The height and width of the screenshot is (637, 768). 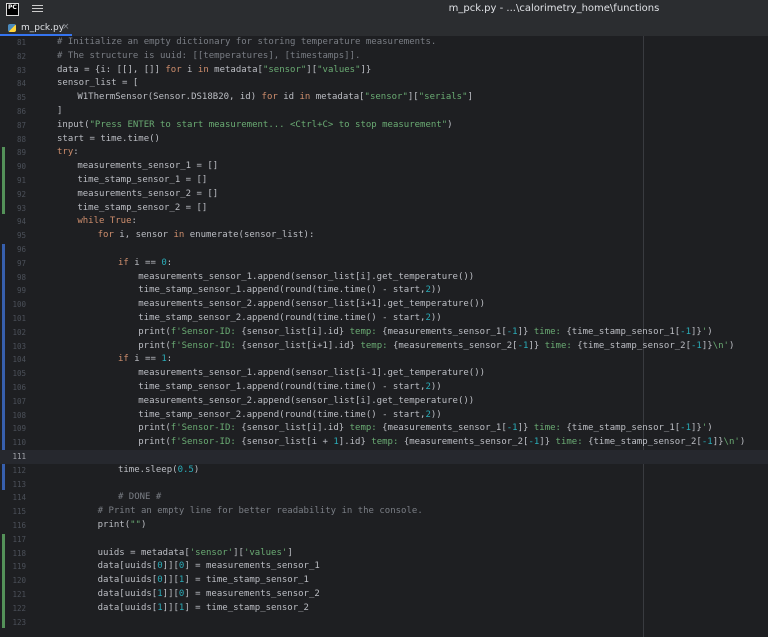 I want to click on code-token: "sensor", so click(x=386, y=97).